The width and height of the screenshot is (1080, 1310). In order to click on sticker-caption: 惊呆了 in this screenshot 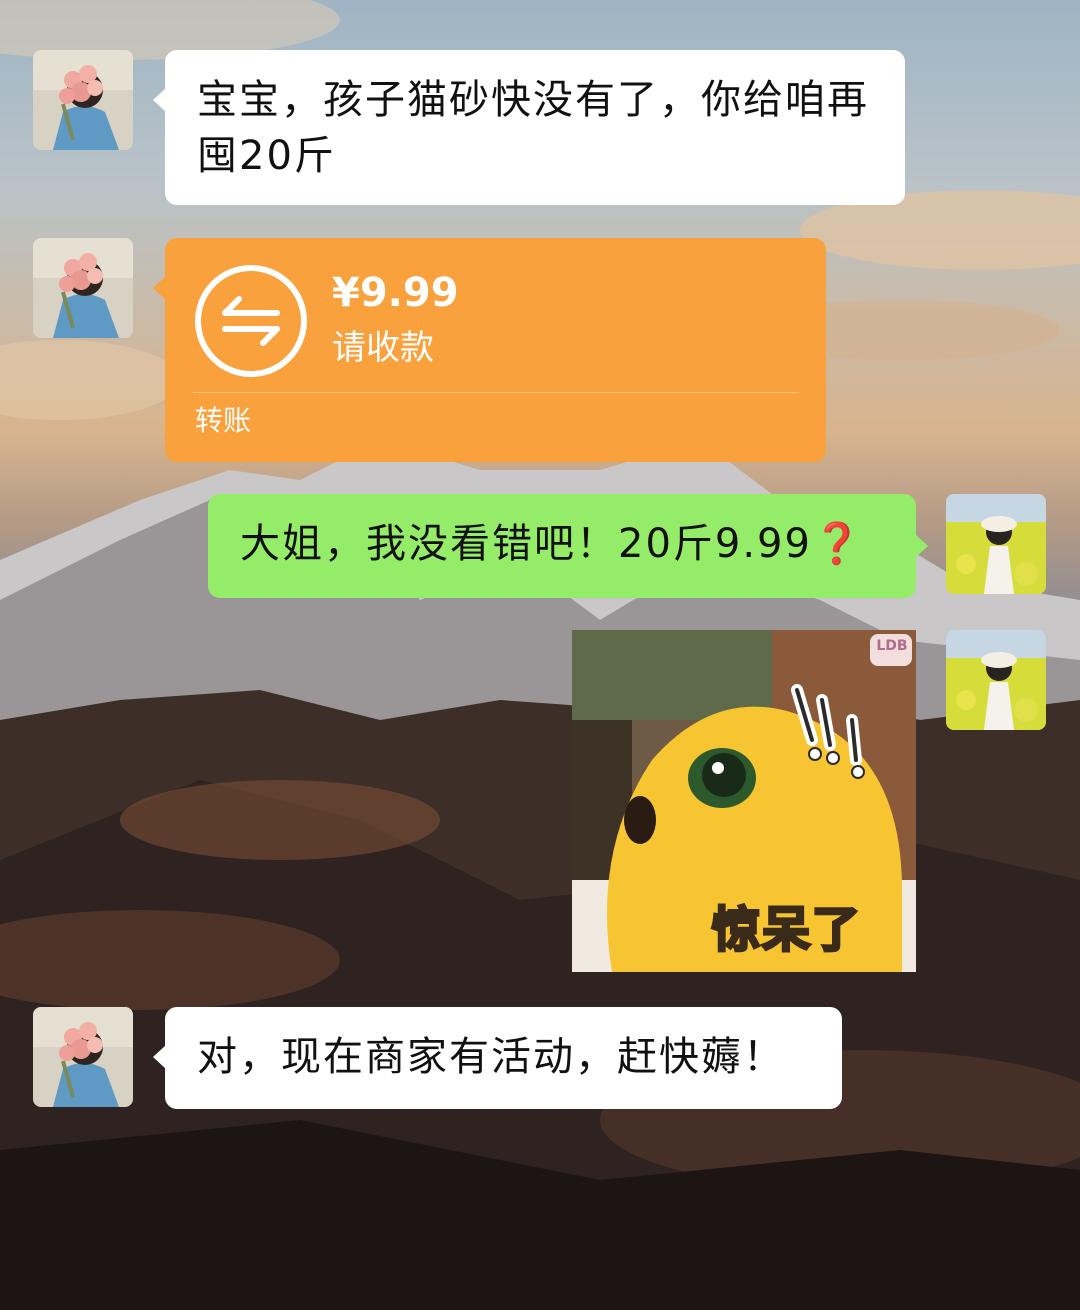, I will do `click(786, 930)`.